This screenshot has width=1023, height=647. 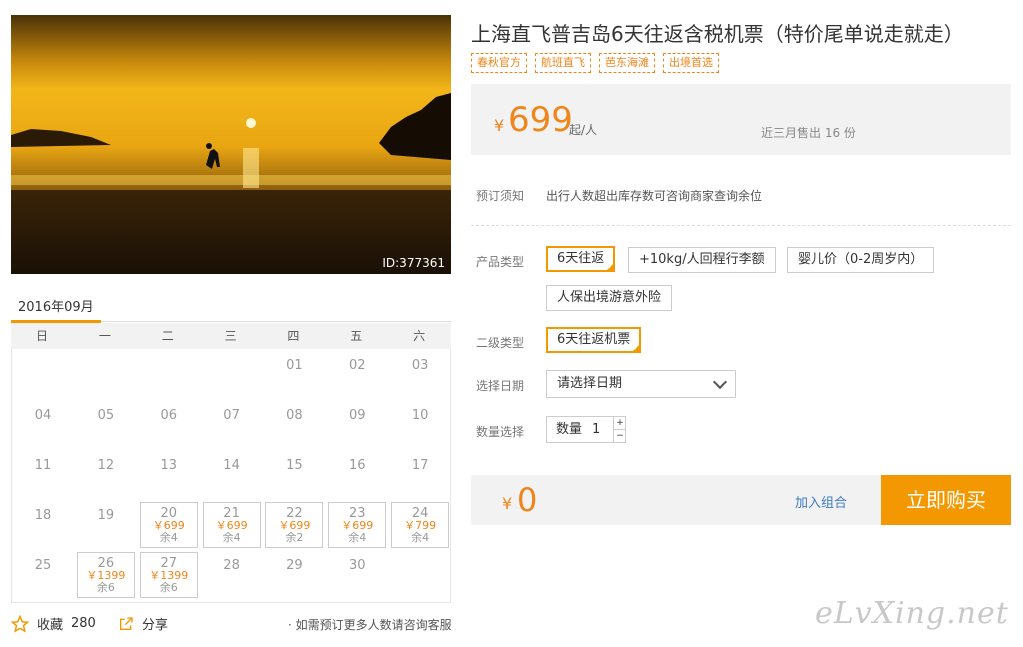 What do you see at coordinates (169, 425) in the screenshot?
I see `calendar-day: 06` at bounding box center [169, 425].